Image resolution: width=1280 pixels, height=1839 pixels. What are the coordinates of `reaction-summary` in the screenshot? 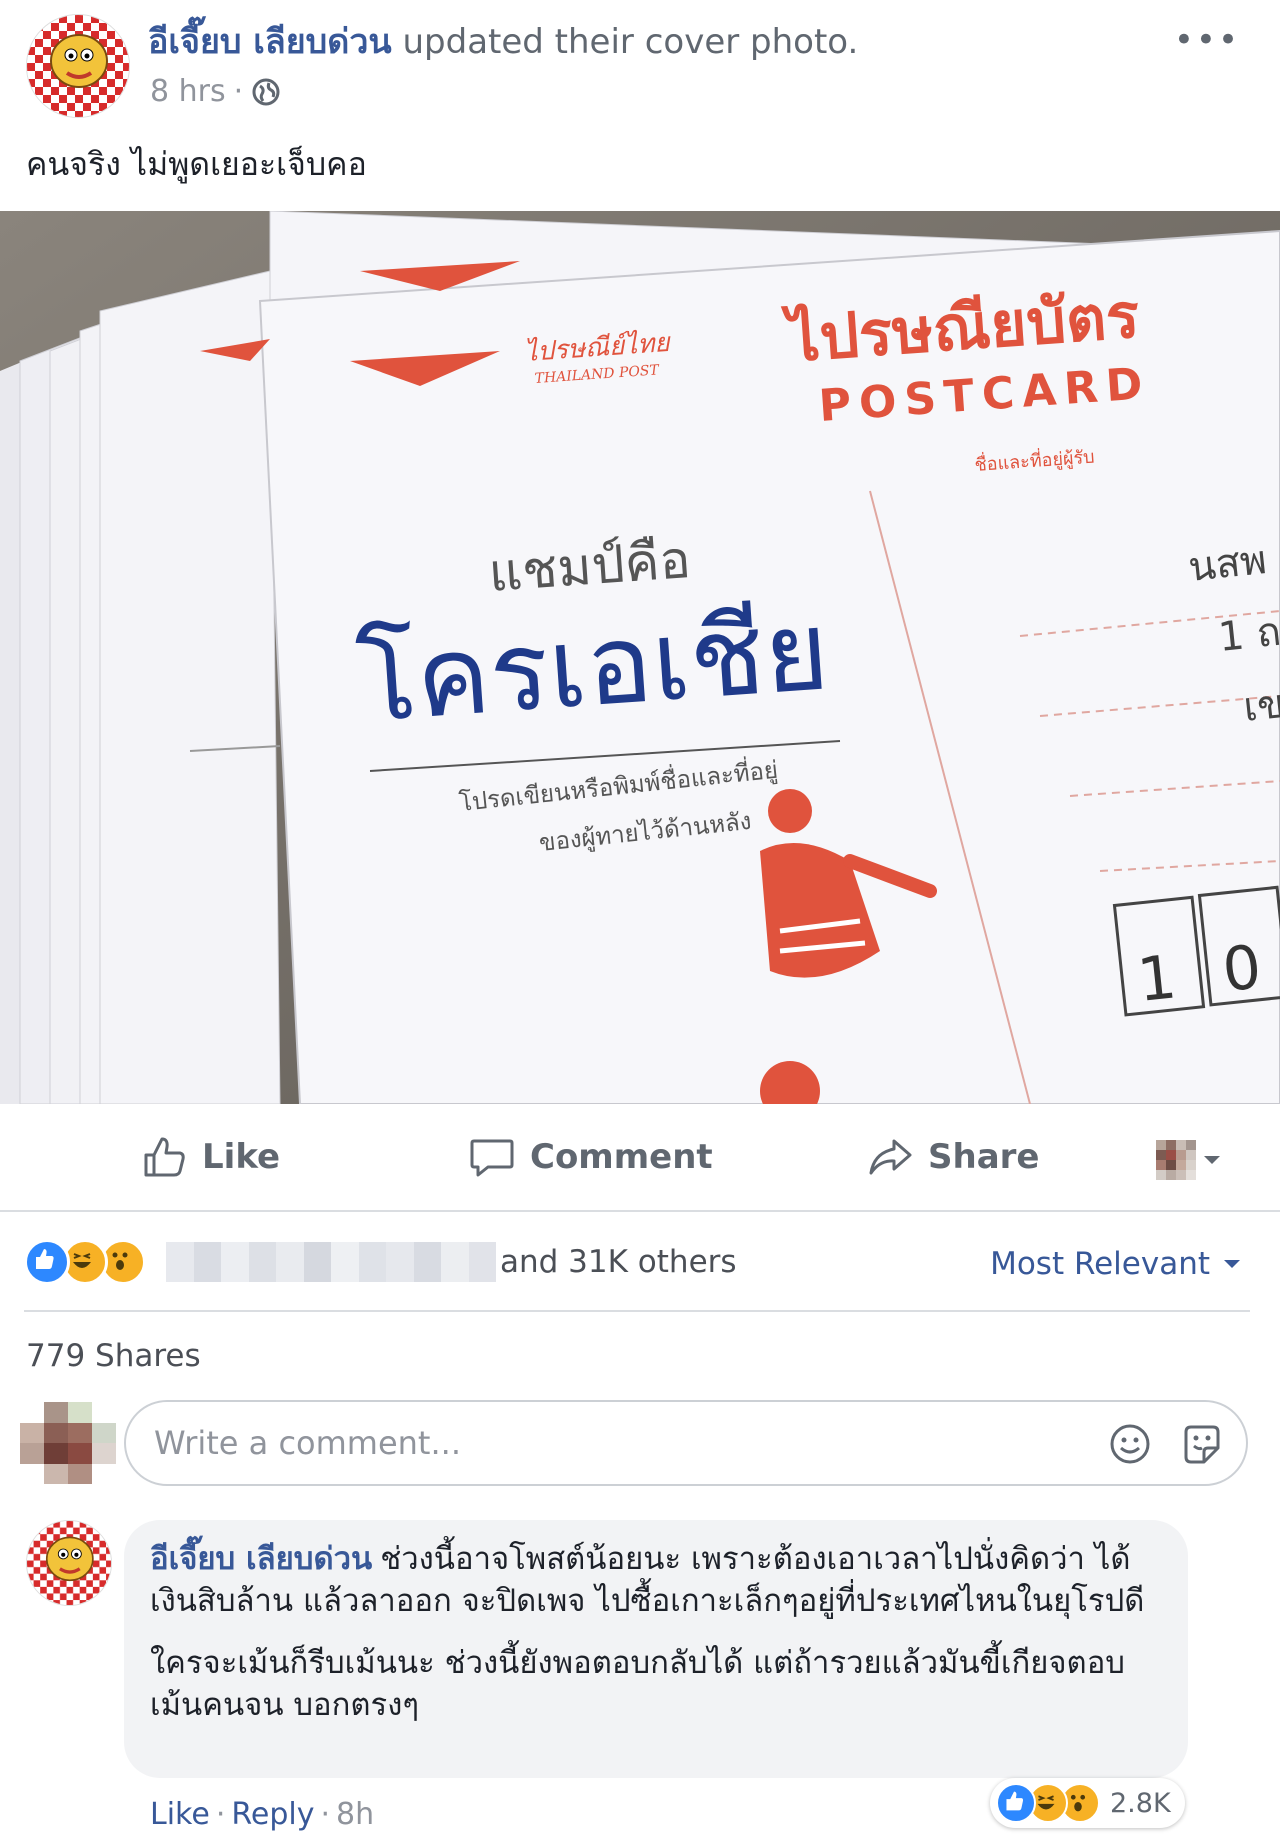 It's located at (260, 1262).